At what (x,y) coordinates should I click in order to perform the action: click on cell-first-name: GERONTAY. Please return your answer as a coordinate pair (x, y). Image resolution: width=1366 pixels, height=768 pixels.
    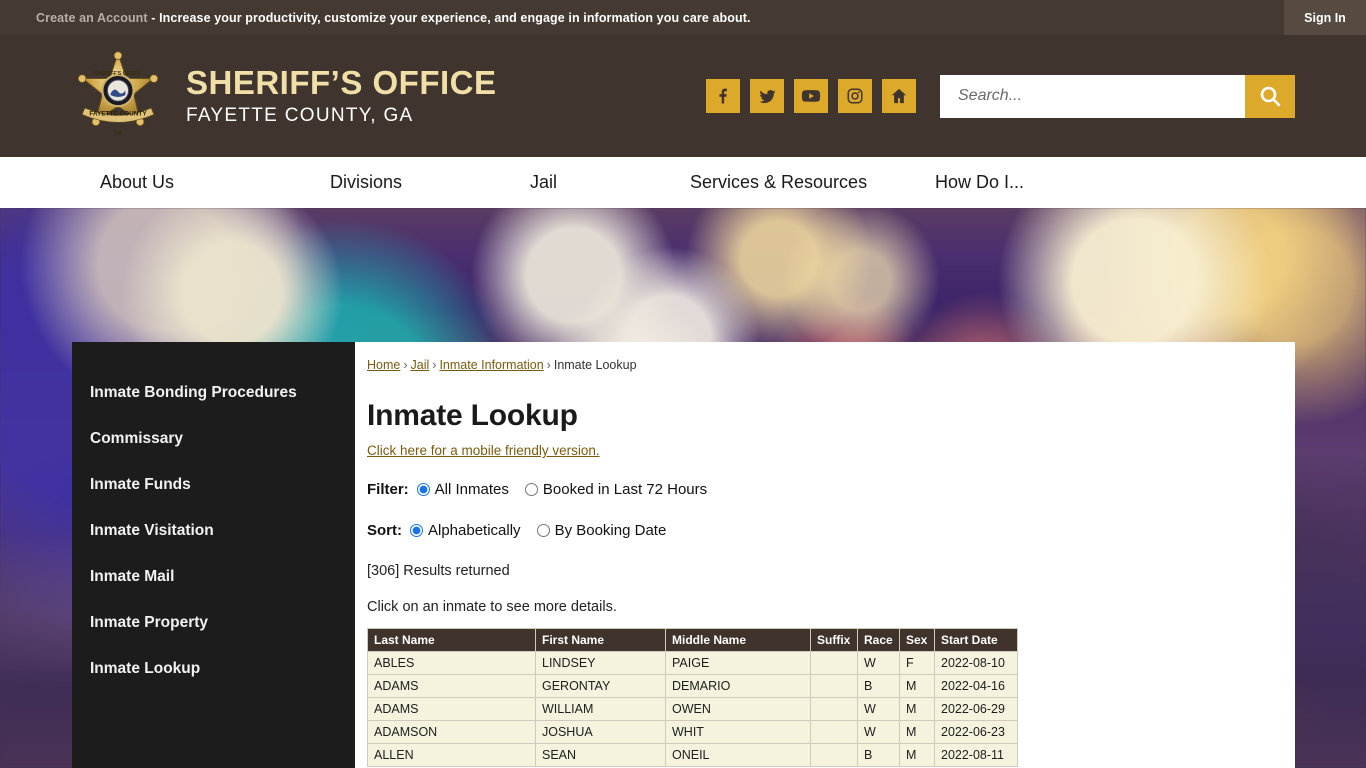
    Looking at the image, I should click on (600, 686).